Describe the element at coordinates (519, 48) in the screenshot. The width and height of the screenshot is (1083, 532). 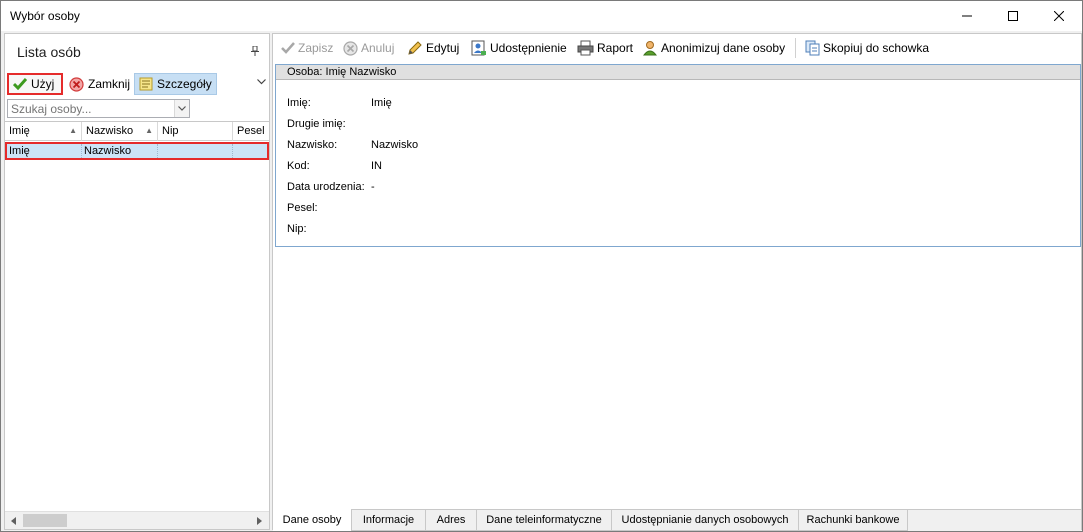
I see `share-button: Udostępnienie` at that location.